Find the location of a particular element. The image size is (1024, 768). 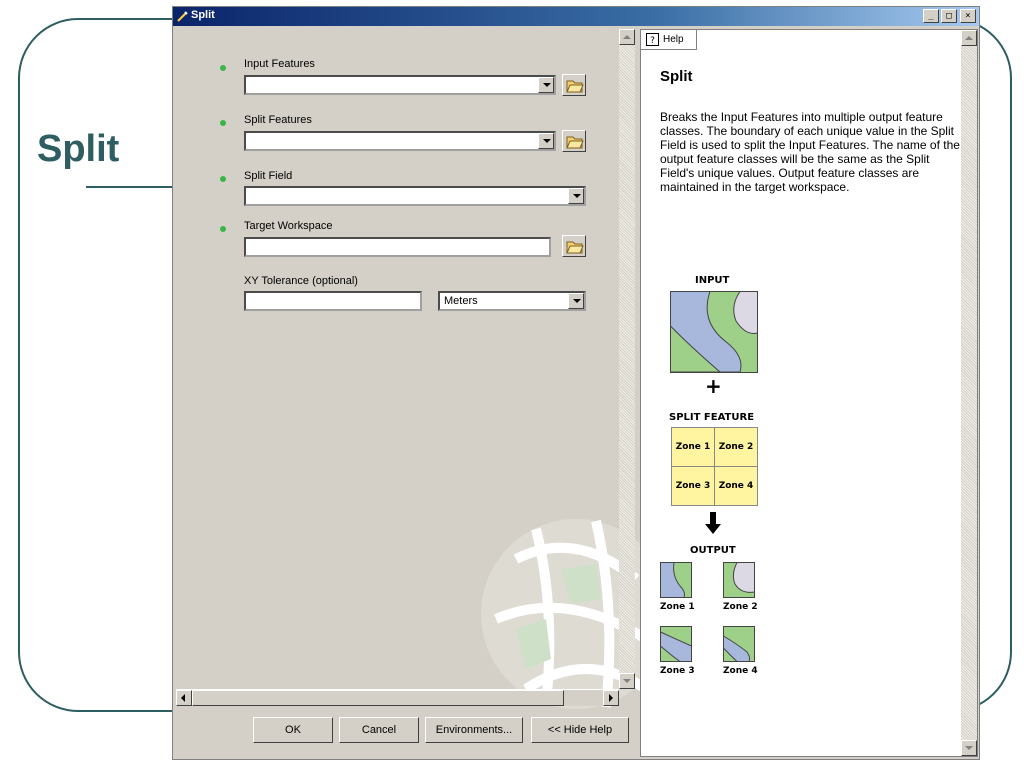

browse-input-features-button is located at coordinates (574, 85).